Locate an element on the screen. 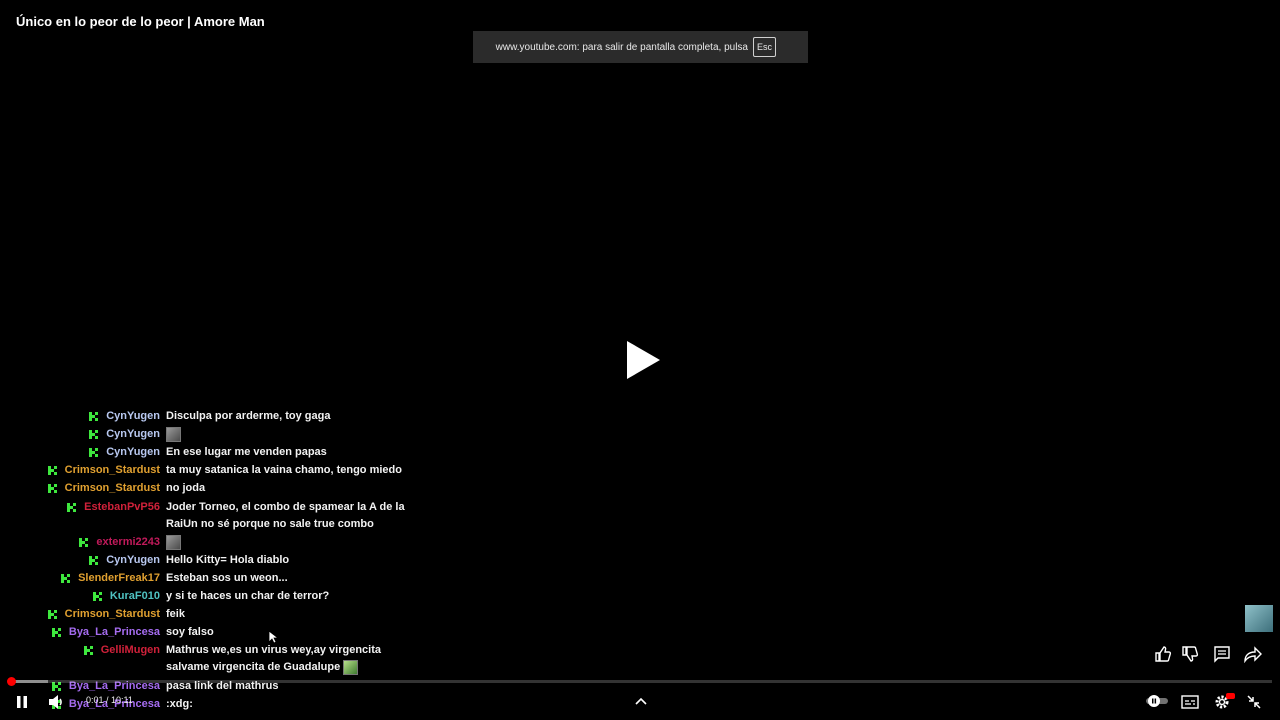  chat-username: extermi2243 is located at coordinates (128, 542).